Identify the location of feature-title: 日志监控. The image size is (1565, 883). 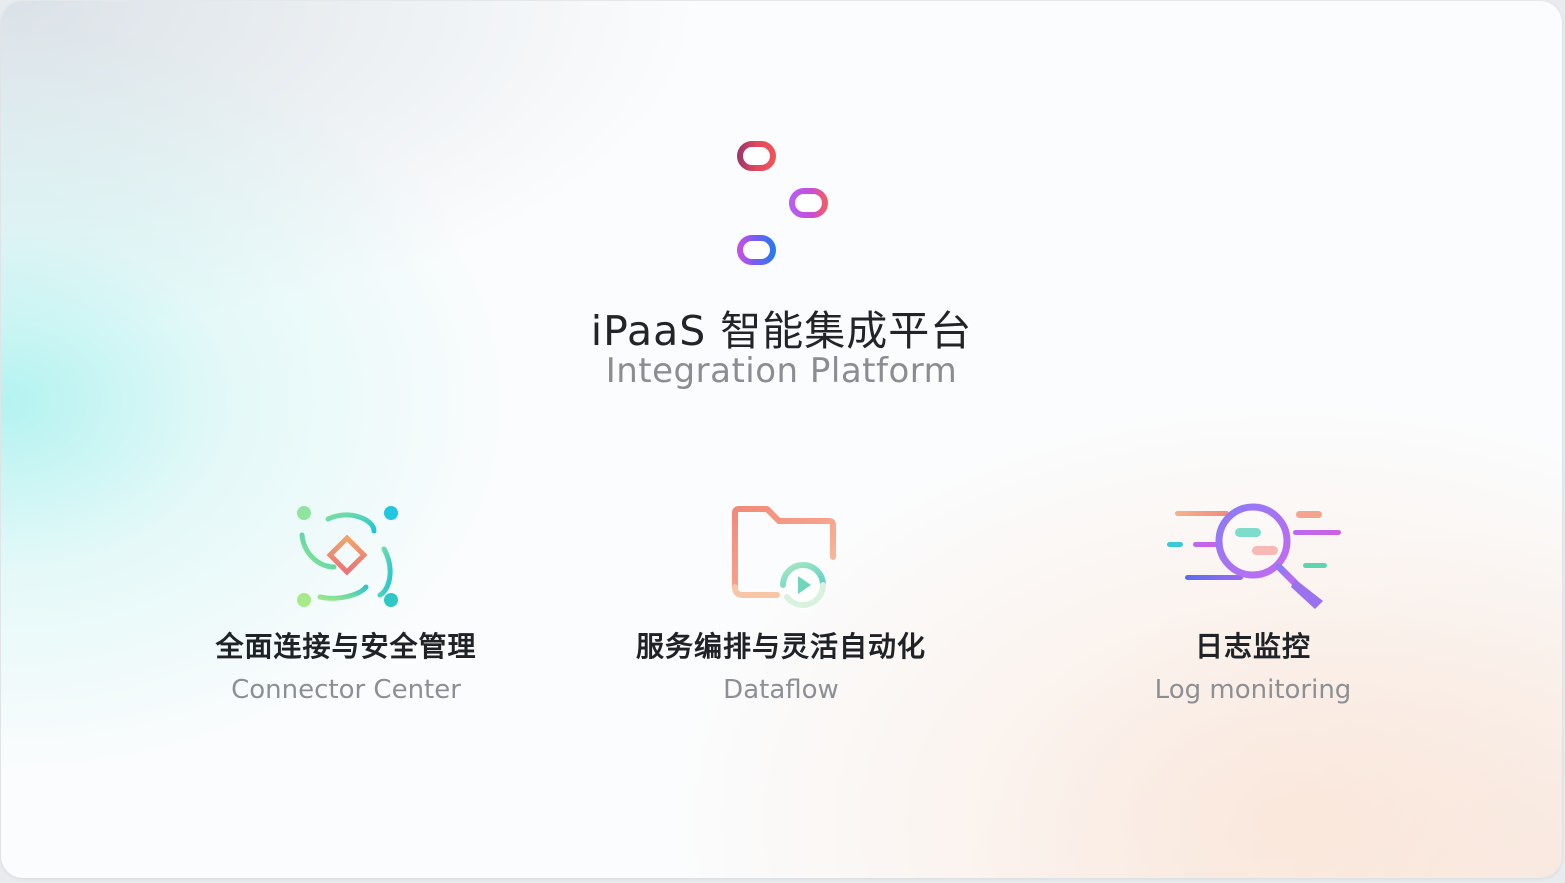
(1252, 646).